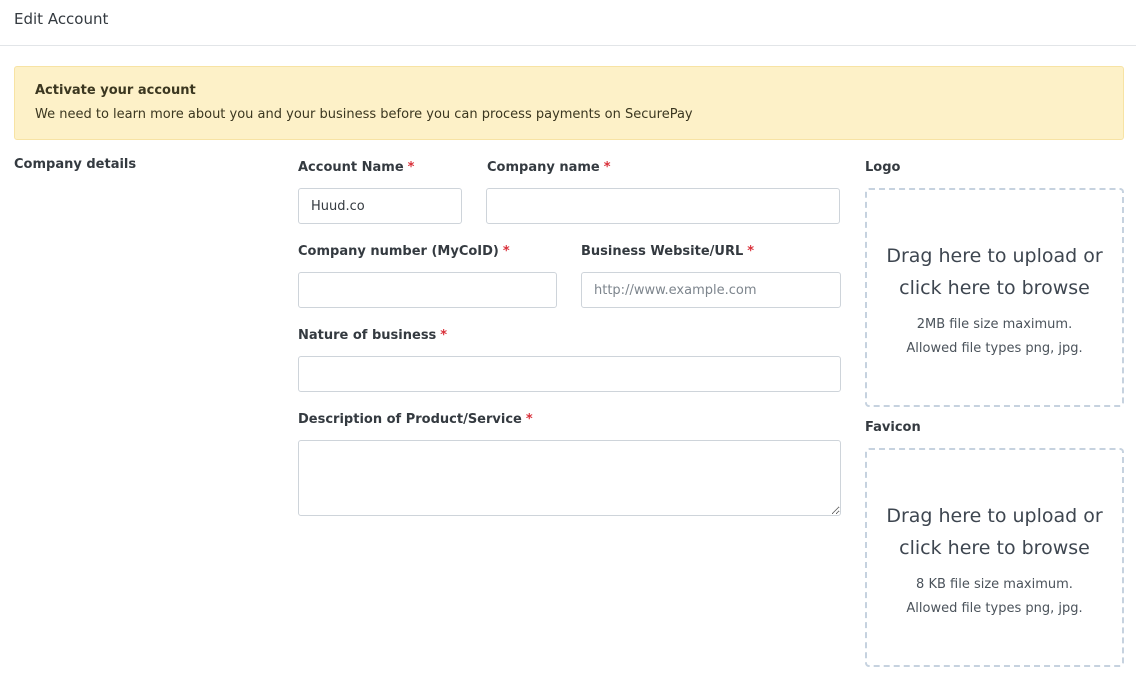  What do you see at coordinates (883, 167) in the screenshot?
I see `logo-label: Logo` at bounding box center [883, 167].